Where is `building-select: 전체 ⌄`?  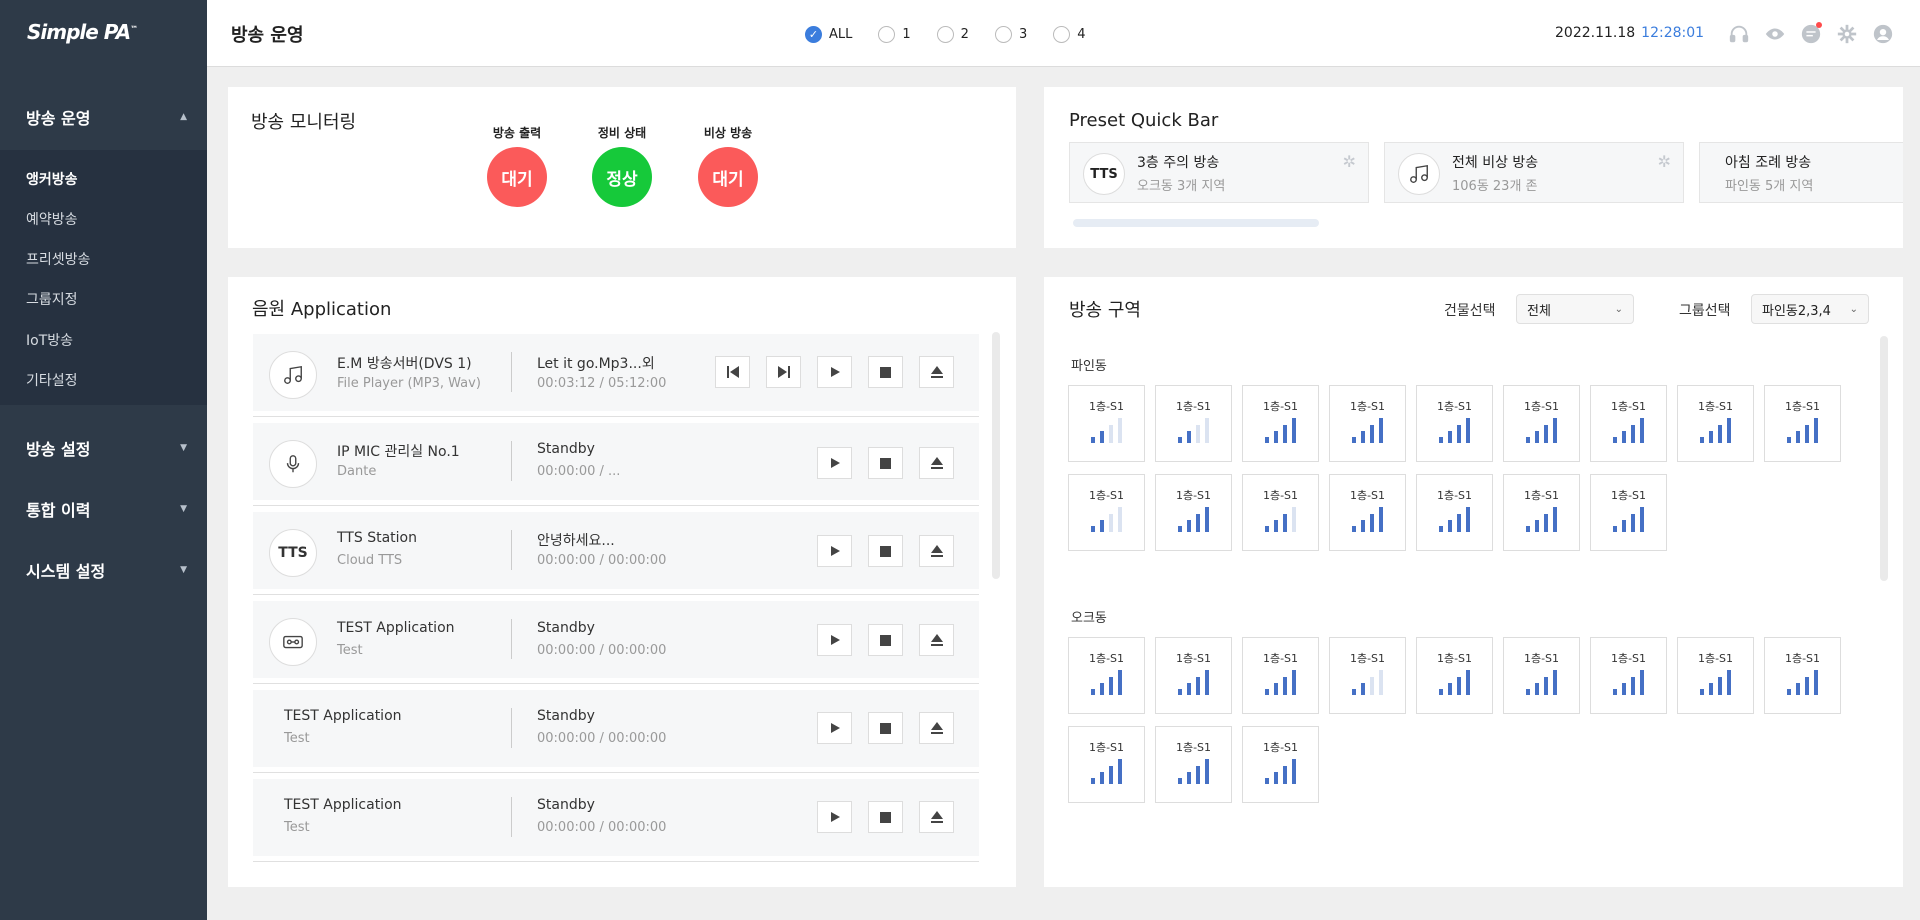 building-select: 전체 ⌄ is located at coordinates (1575, 309).